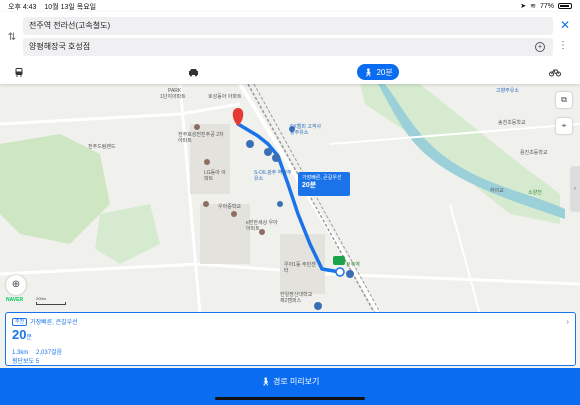 Image resolution: width=580 pixels, height=405 pixels. I want to click on transport-mode-row: 🚶︎ 20분, so click(290, 72).